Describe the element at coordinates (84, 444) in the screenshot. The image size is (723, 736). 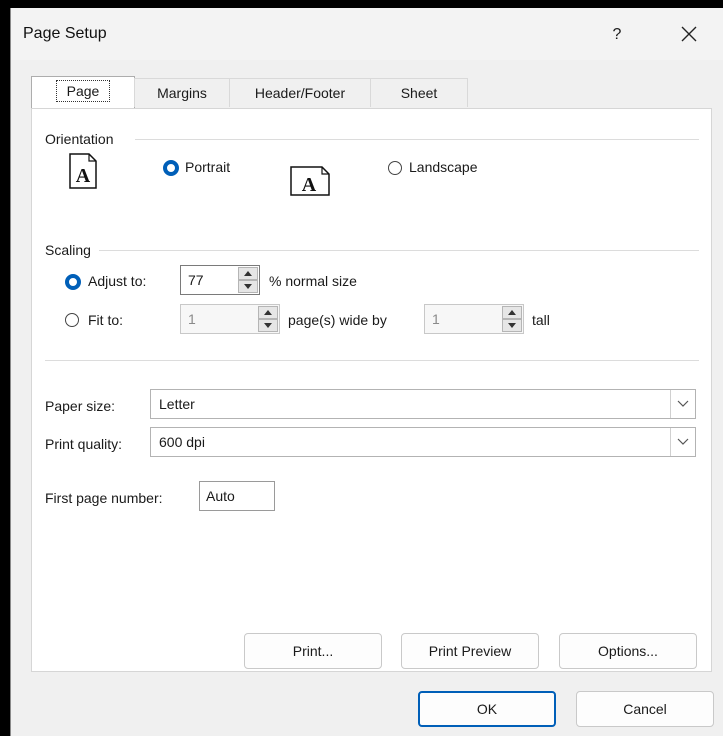
I see `print-quality-label: Print quality:` at that location.